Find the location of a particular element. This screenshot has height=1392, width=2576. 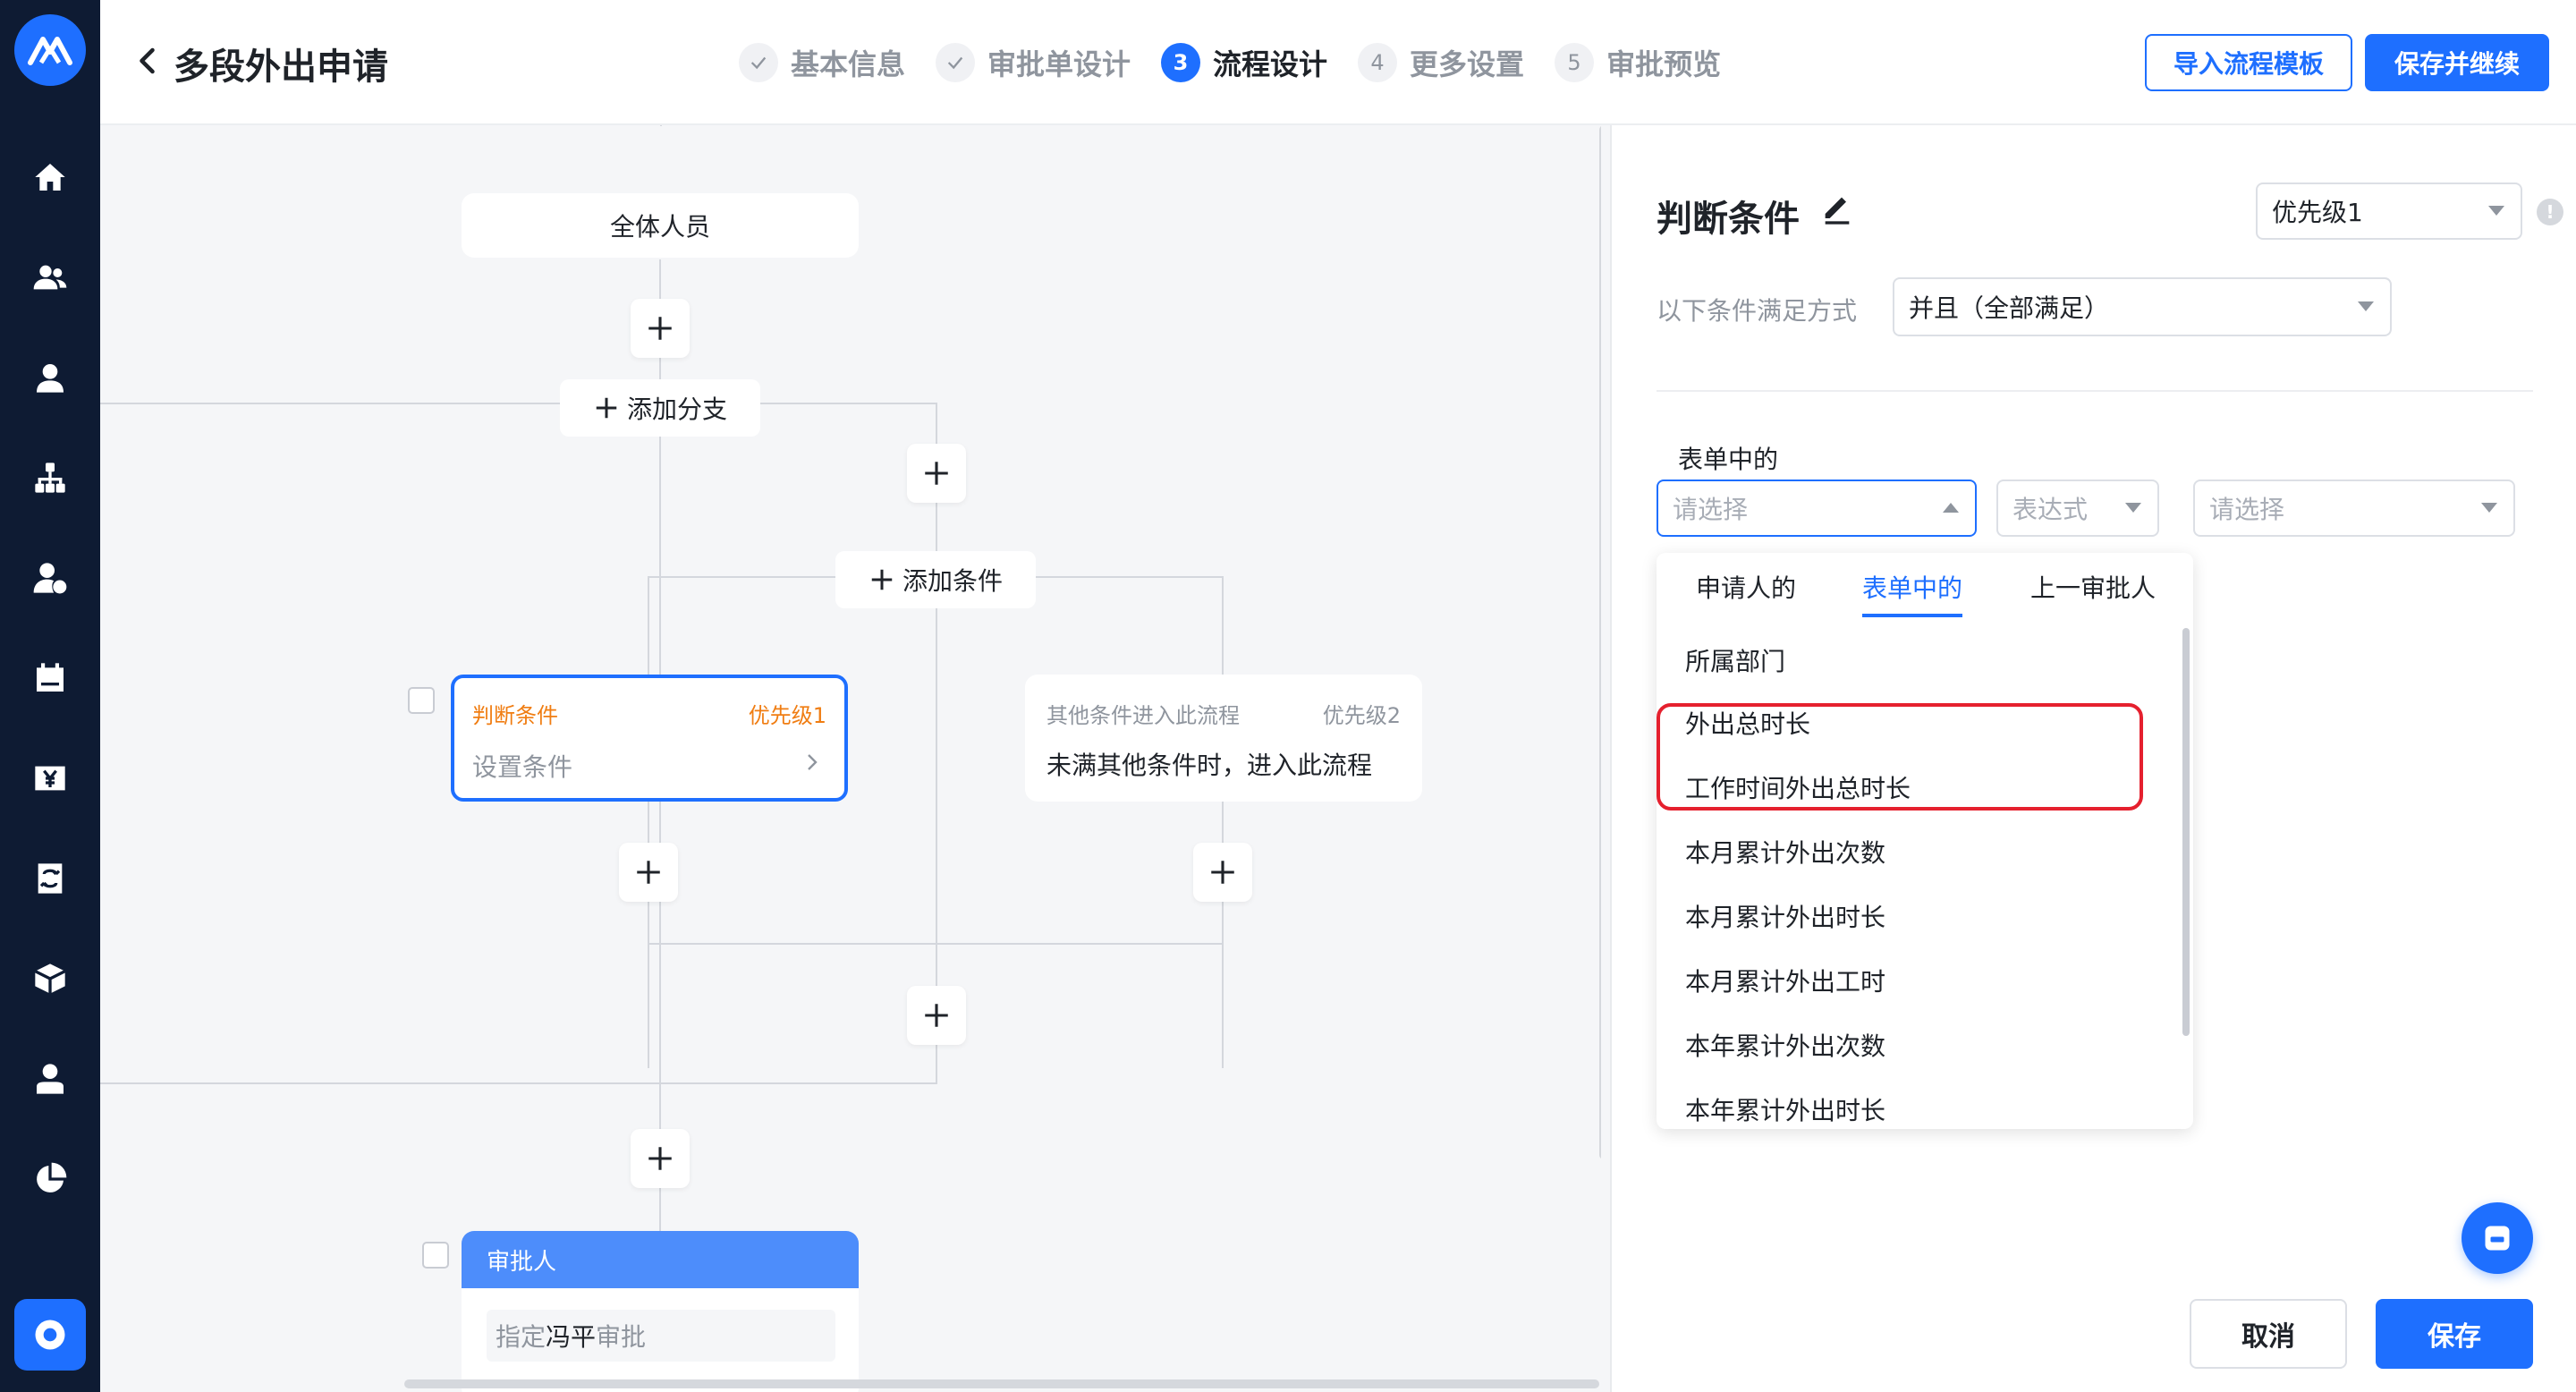

value-select: 请选择 is located at coordinates (2354, 508).